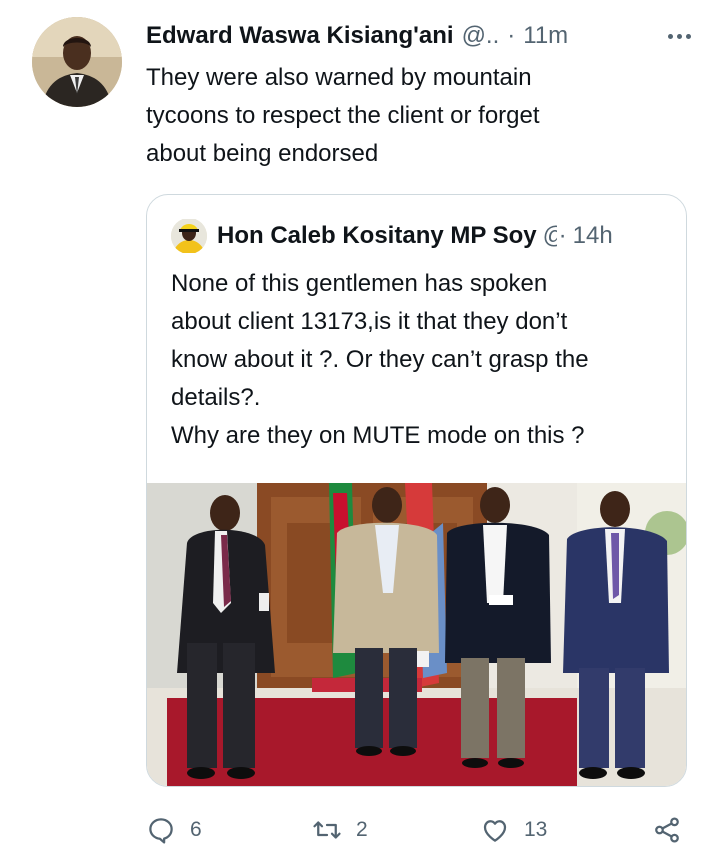 The width and height of the screenshot is (720, 858). What do you see at coordinates (378, 435) in the screenshot?
I see `quoted-text-line: Why are they on MUTE mode on this ?` at bounding box center [378, 435].